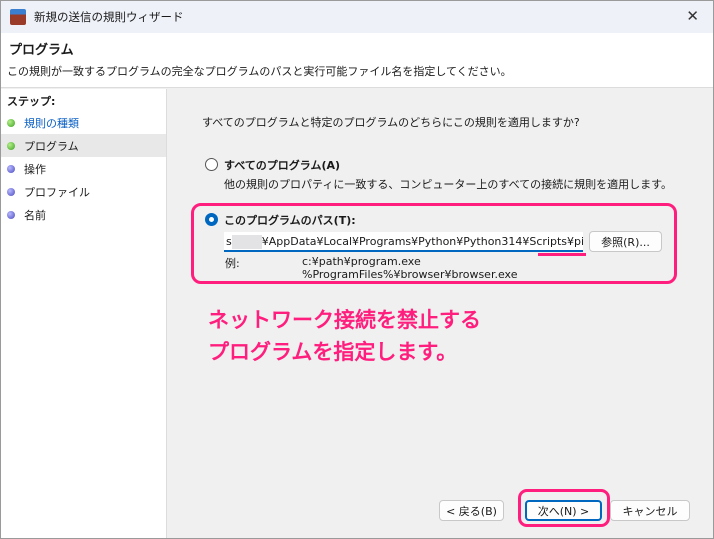 The height and width of the screenshot is (539, 714). I want to click on step-rule-type: 規則の種類, so click(83, 122).